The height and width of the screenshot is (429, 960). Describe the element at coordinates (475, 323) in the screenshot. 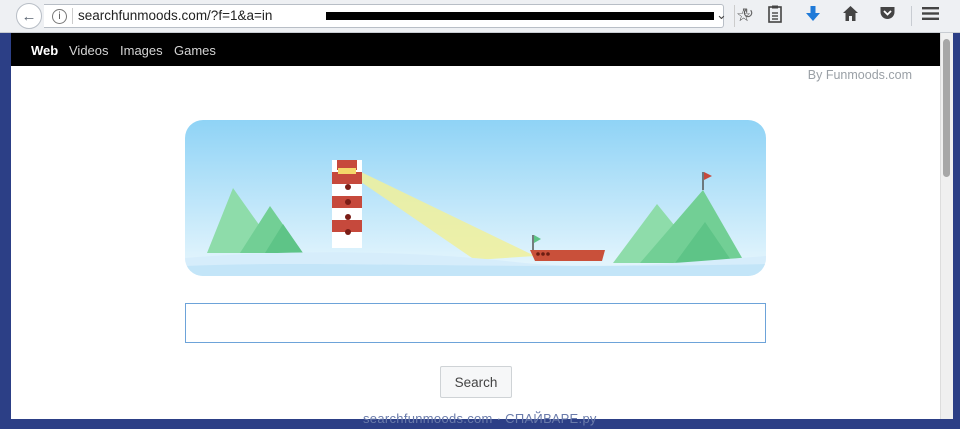

I see `search-input` at that location.